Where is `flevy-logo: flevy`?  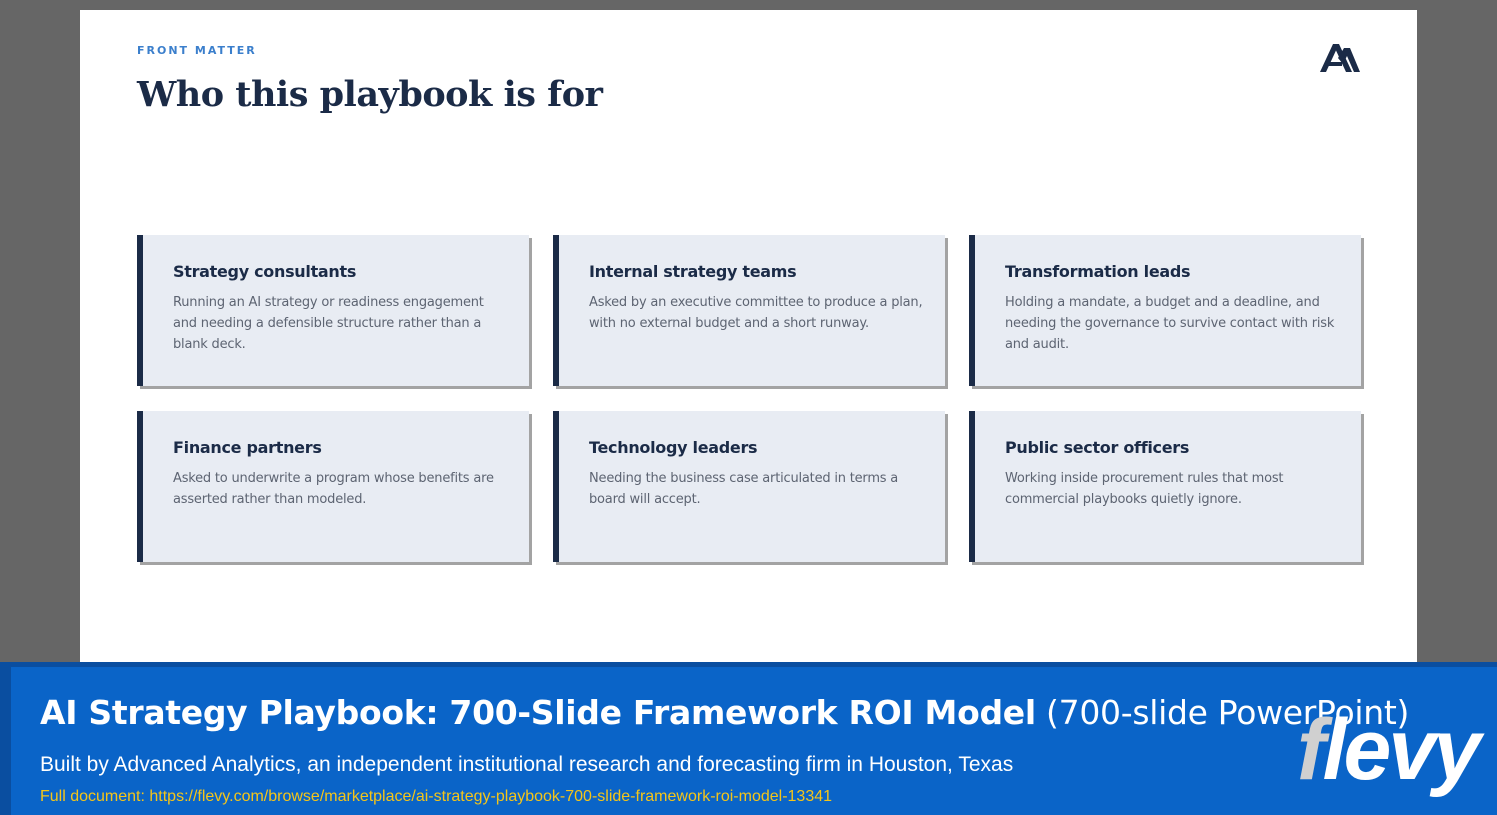 flevy-logo: flevy is located at coordinates (1389, 750).